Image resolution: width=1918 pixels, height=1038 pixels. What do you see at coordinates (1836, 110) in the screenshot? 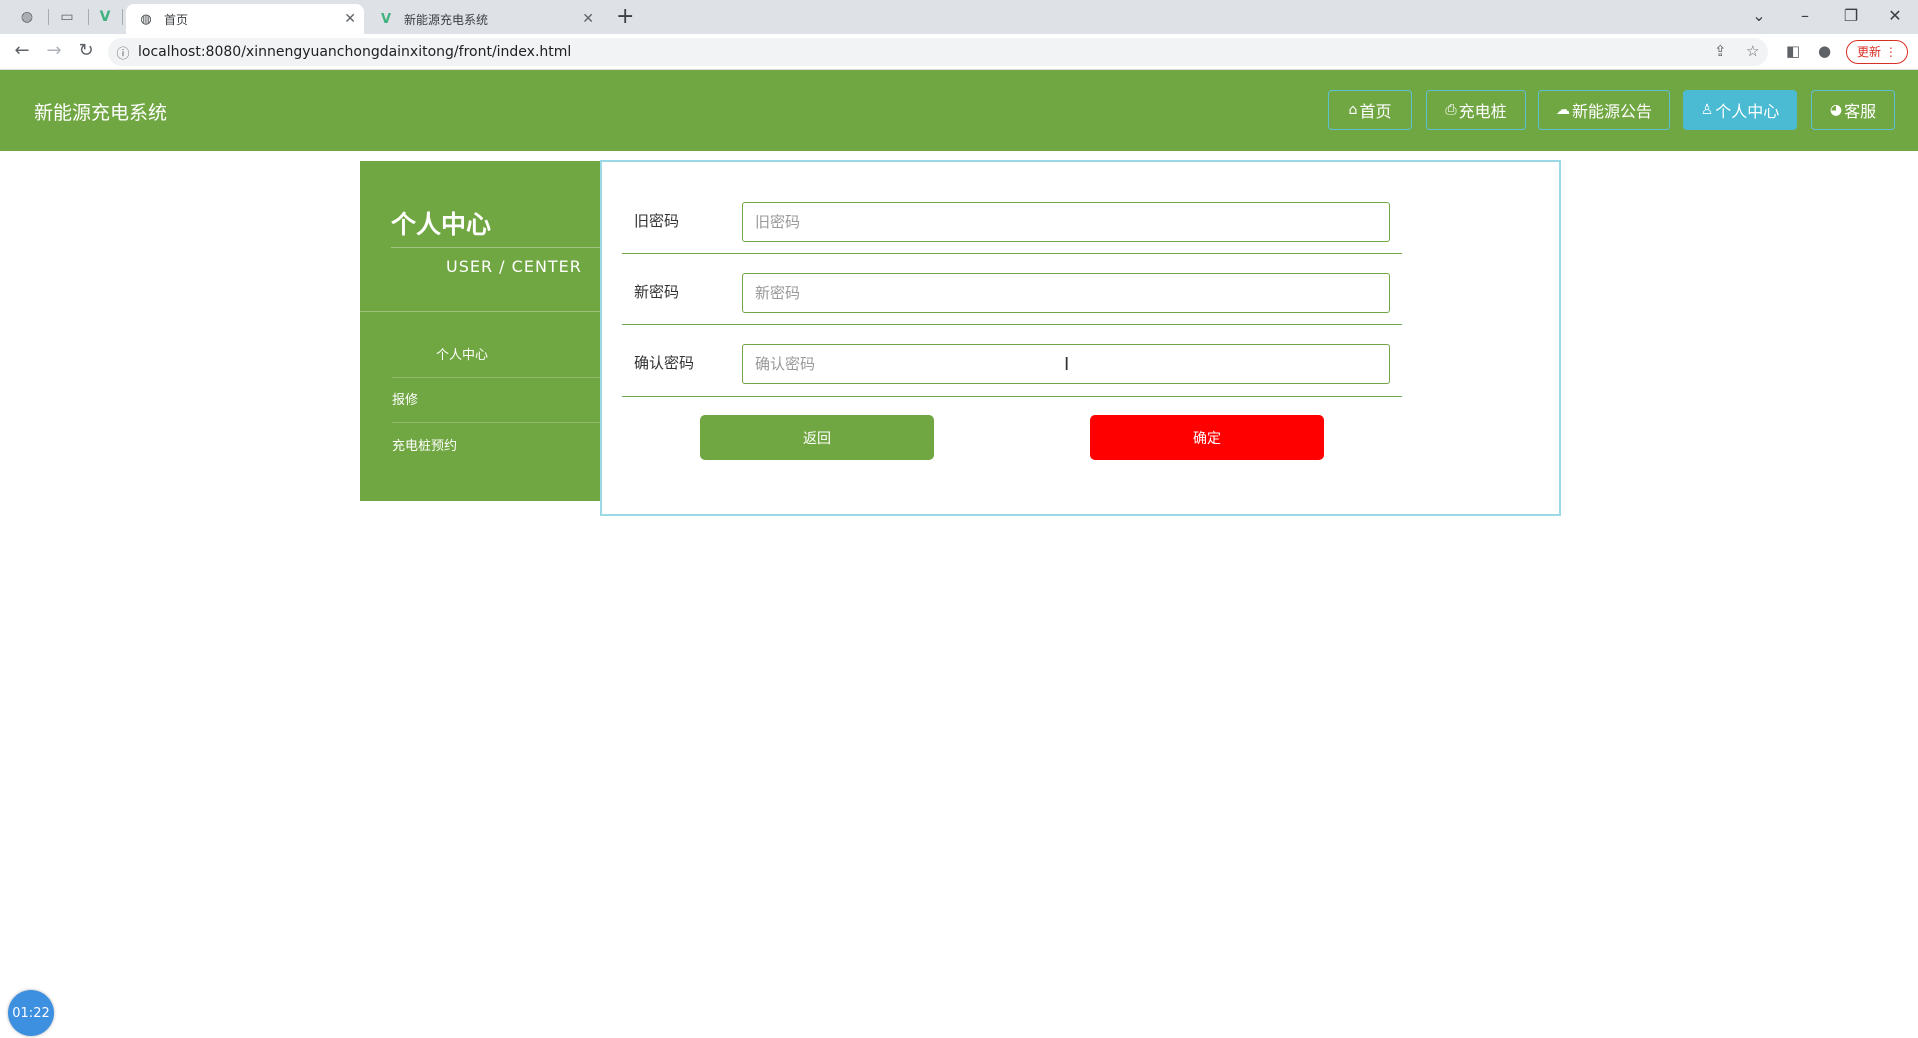
I see `chat-icon: ◕` at bounding box center [1836, 110].